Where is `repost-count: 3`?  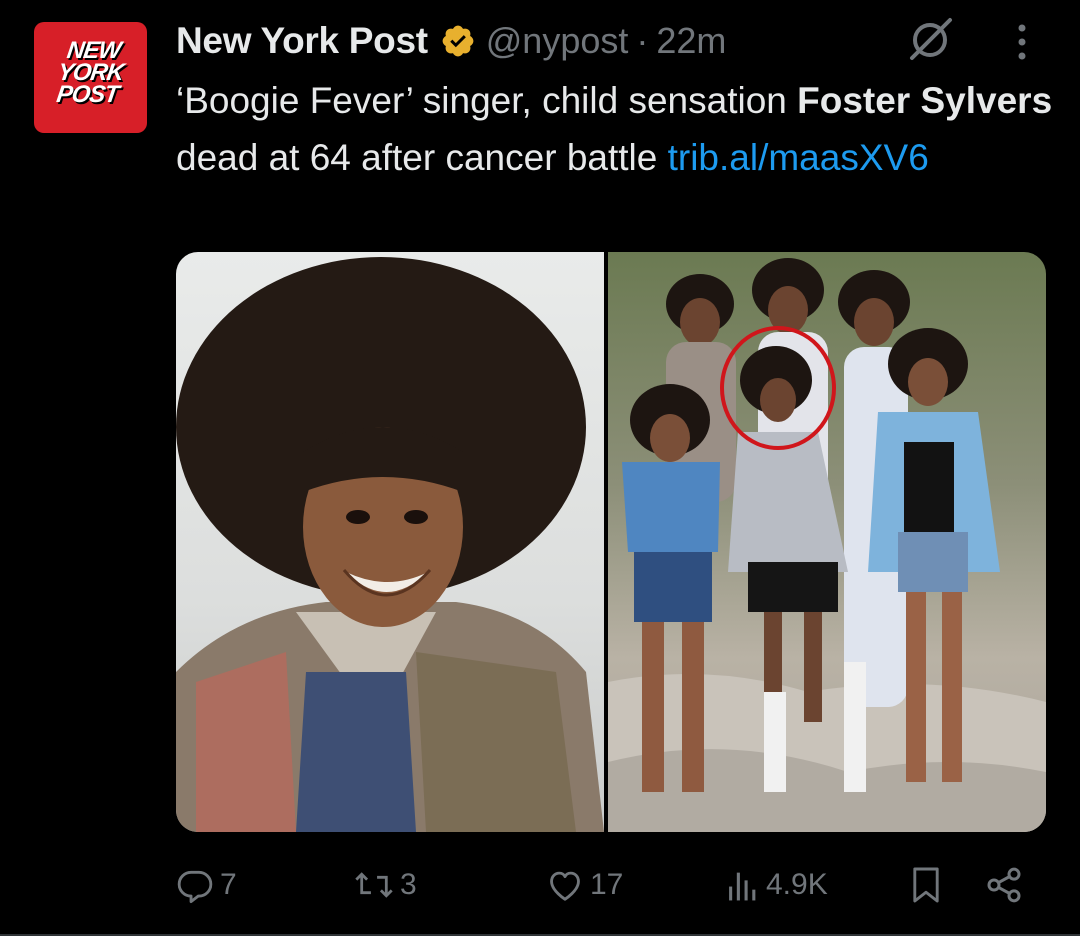 repost-count: 3 is located at coordinates (408, 884).